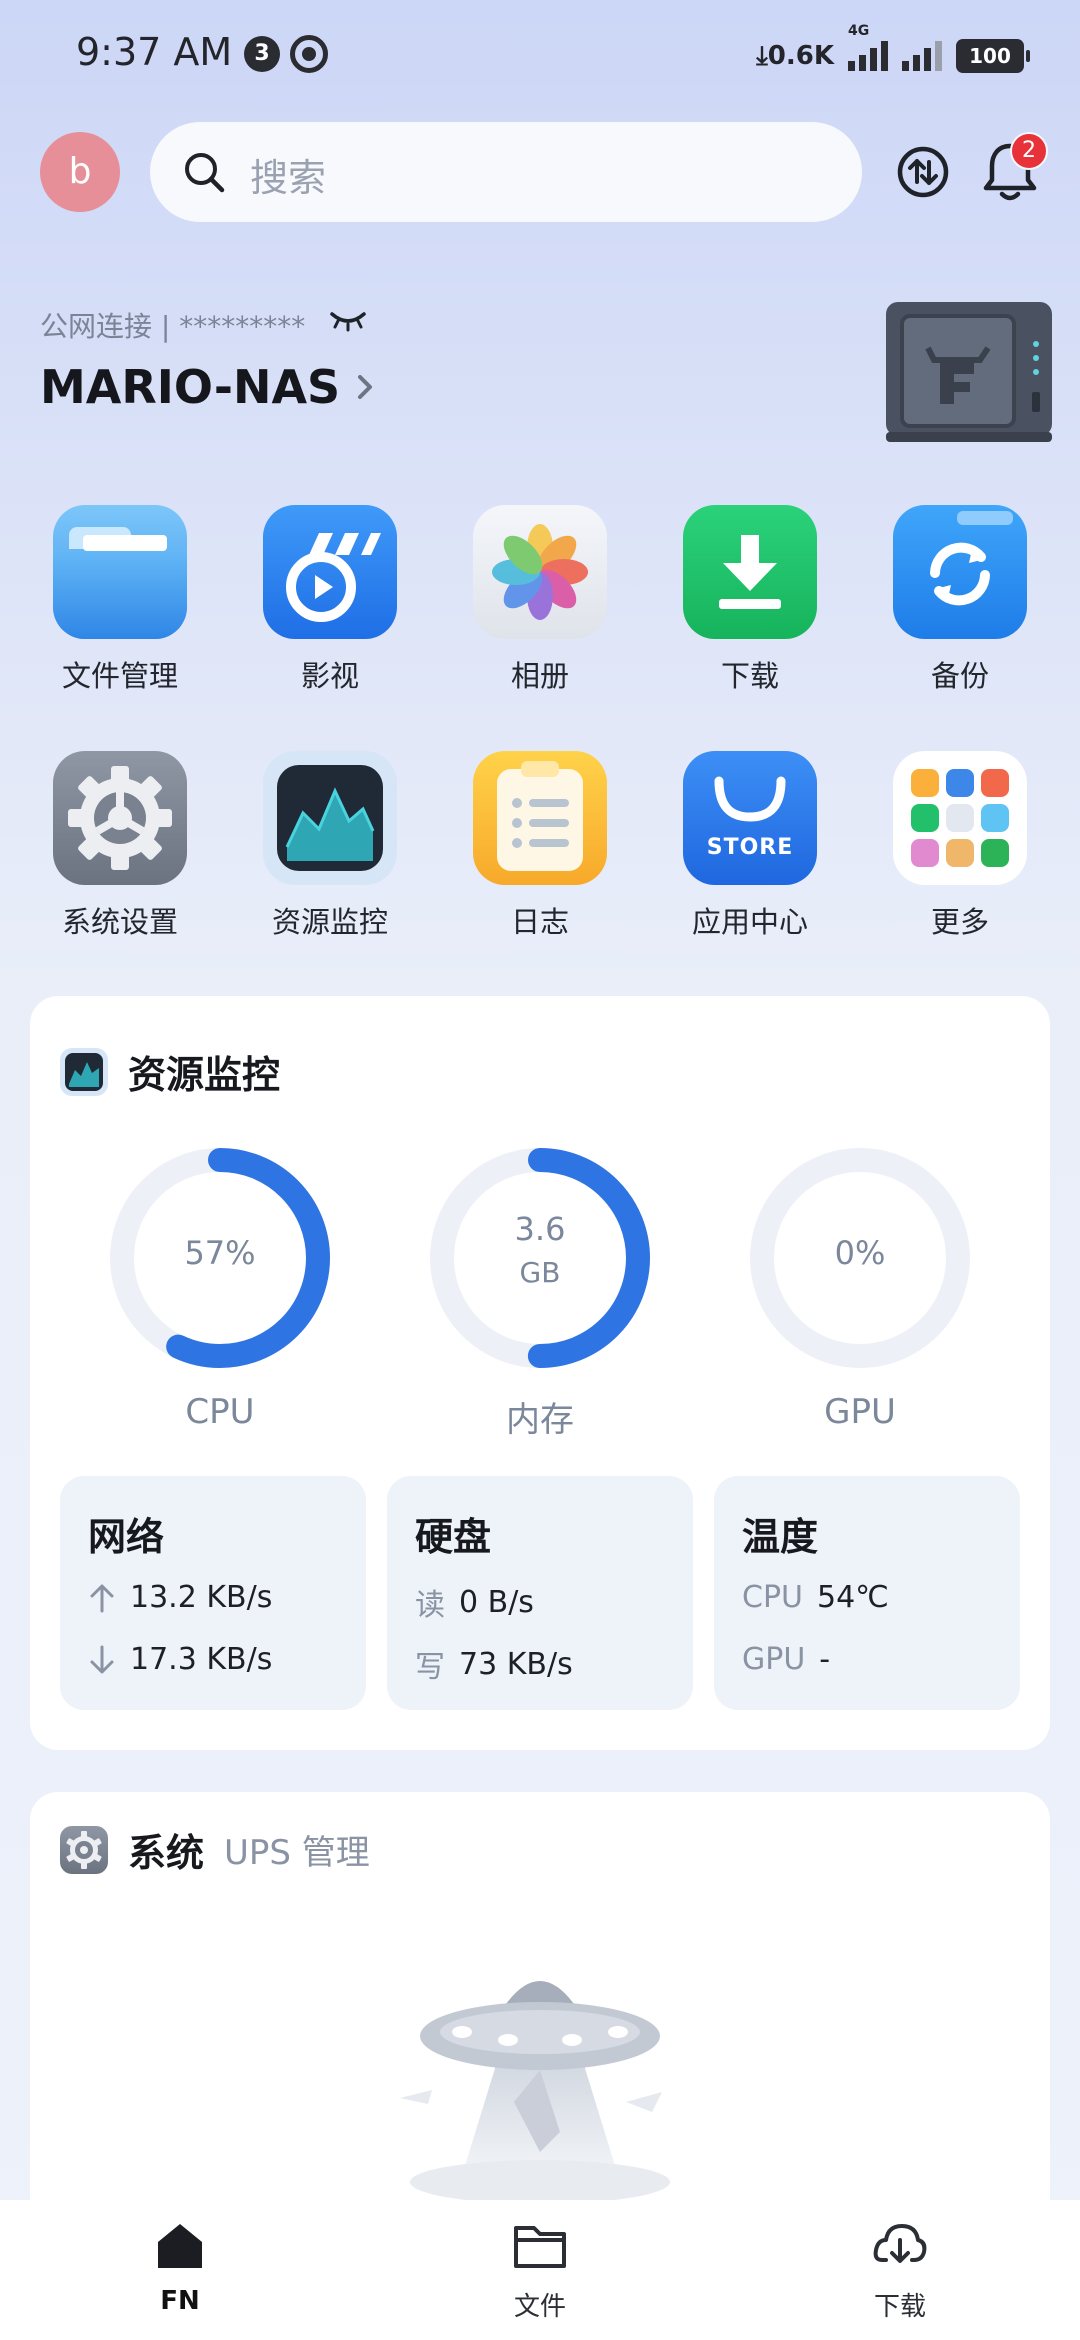  I want to click on memory-gauge: 3.6 GB 内存, so click(540, 1289).